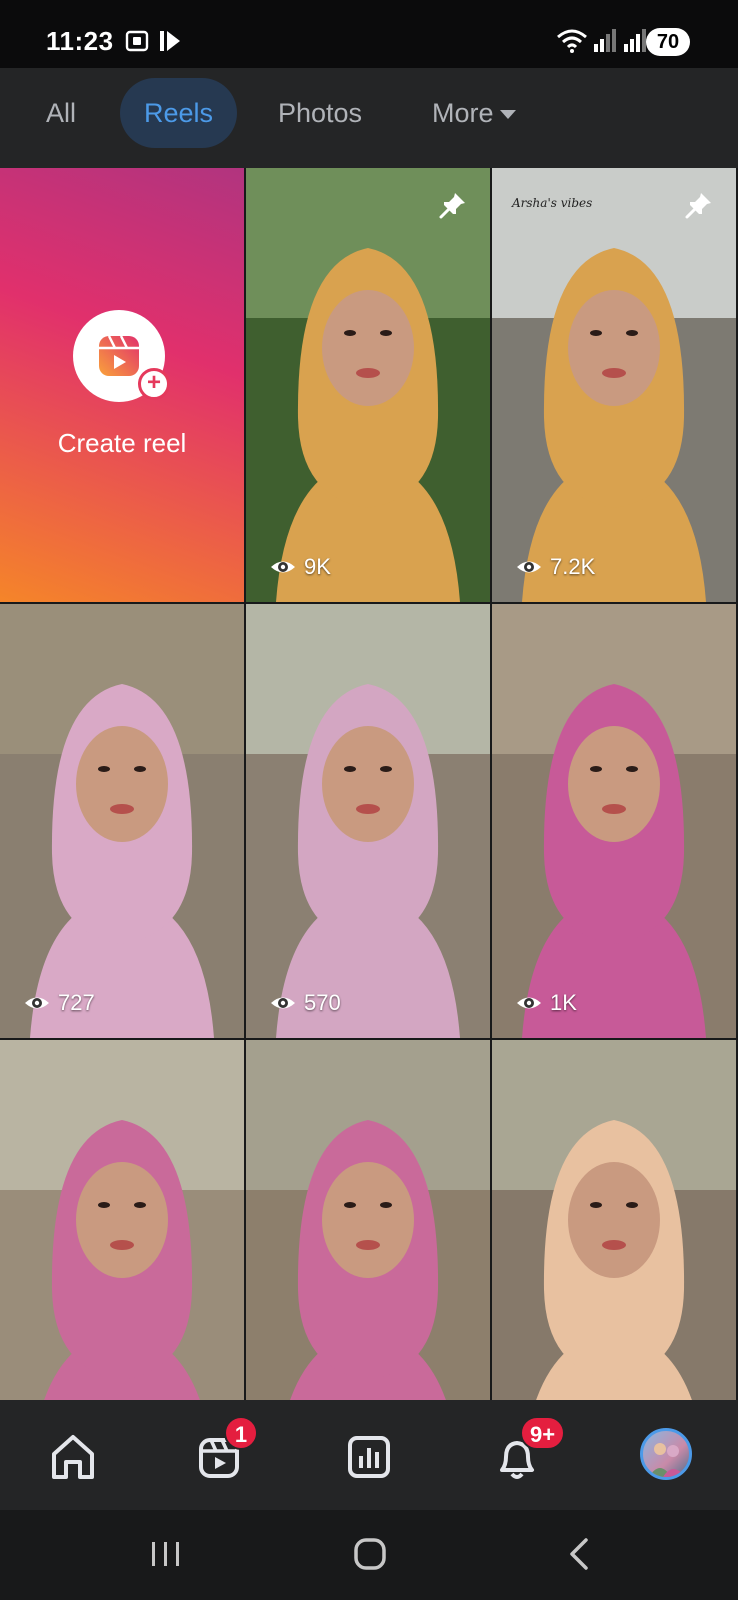 This screenshot has width=738, height=1600. I want to click on status-time: 11:23, so click(80, 41).